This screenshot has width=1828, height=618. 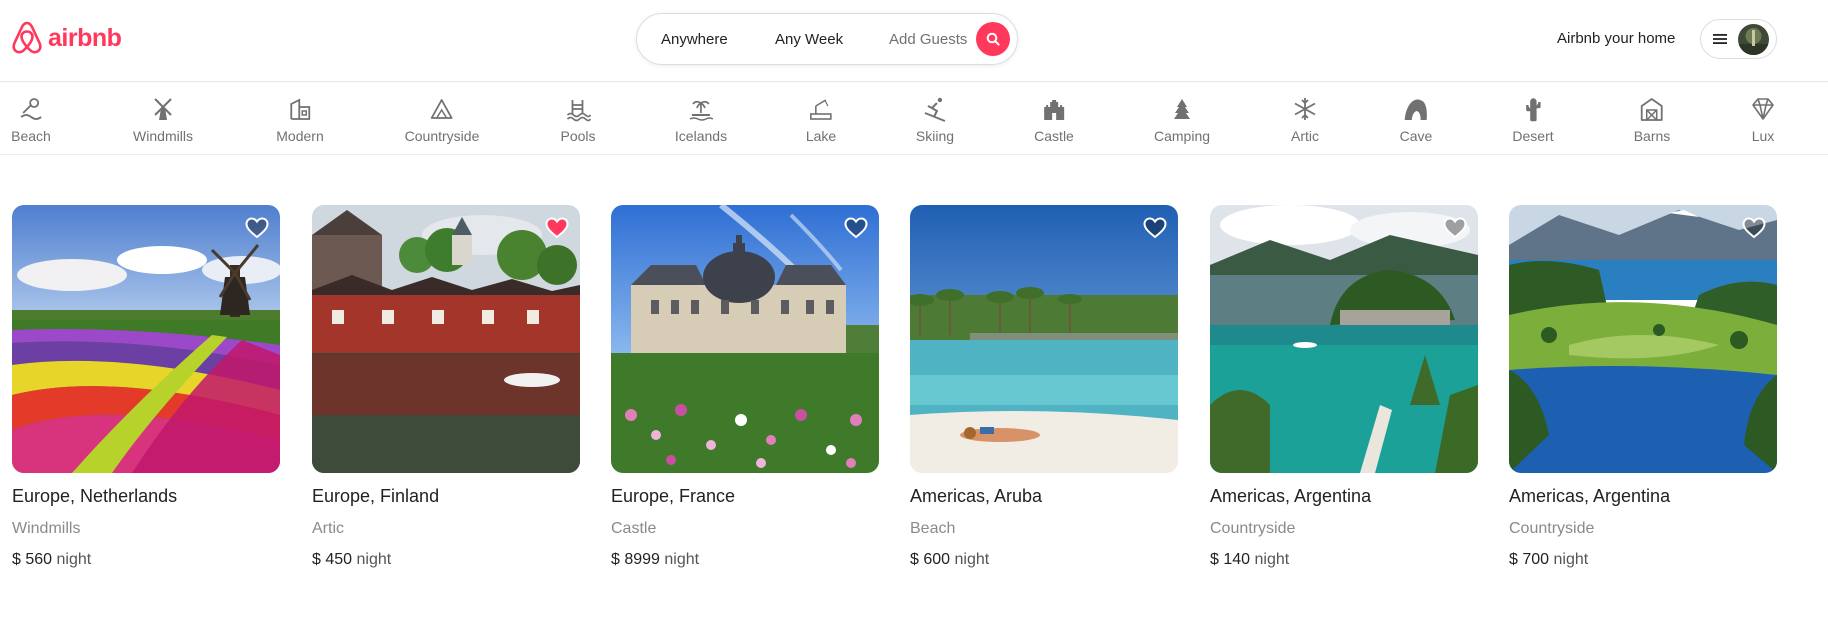 I want to click on search-button, so click(x=993, y=39).